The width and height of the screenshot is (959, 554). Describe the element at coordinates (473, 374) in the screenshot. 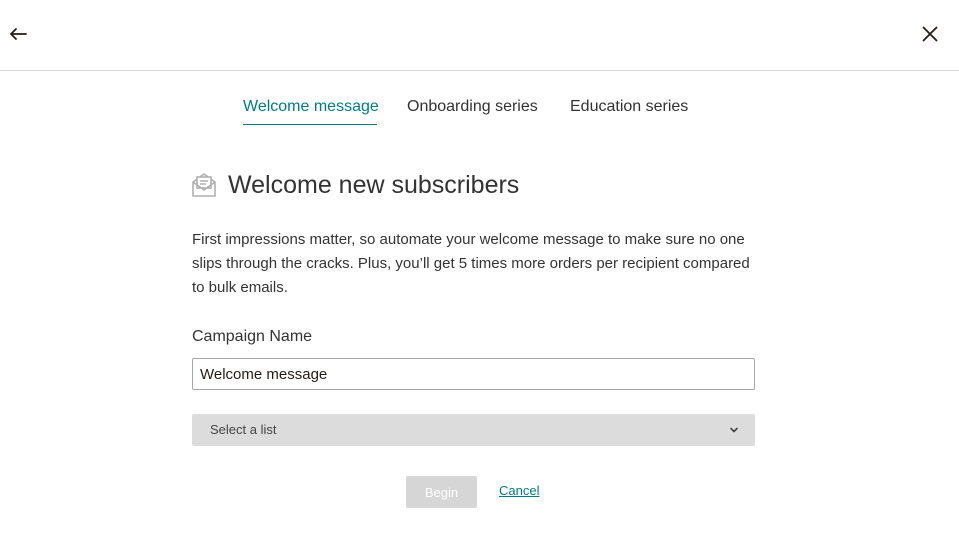

I see `campaign-name-input` at that location.